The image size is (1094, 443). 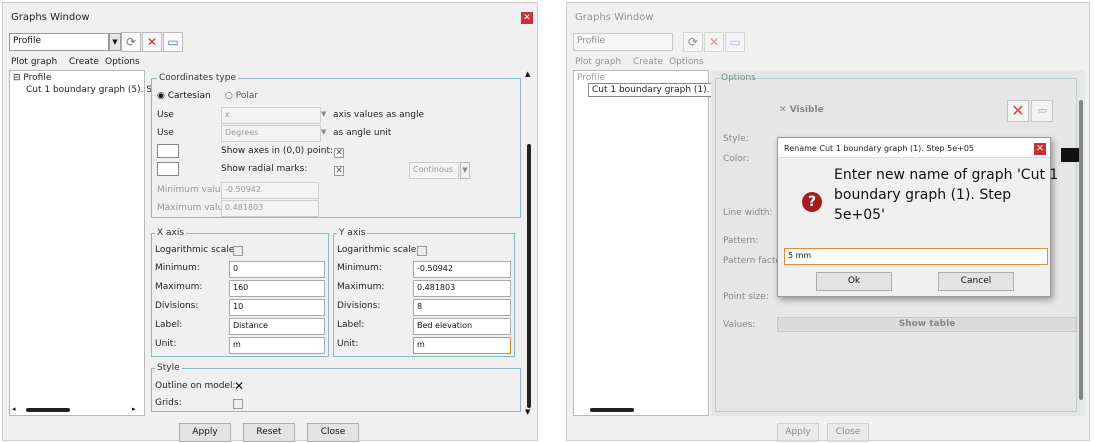 What do you see at coordinates (171, 233) in the screenshot?
I see `x-axis-group-title: X axis` at bounding box center [171, 233].